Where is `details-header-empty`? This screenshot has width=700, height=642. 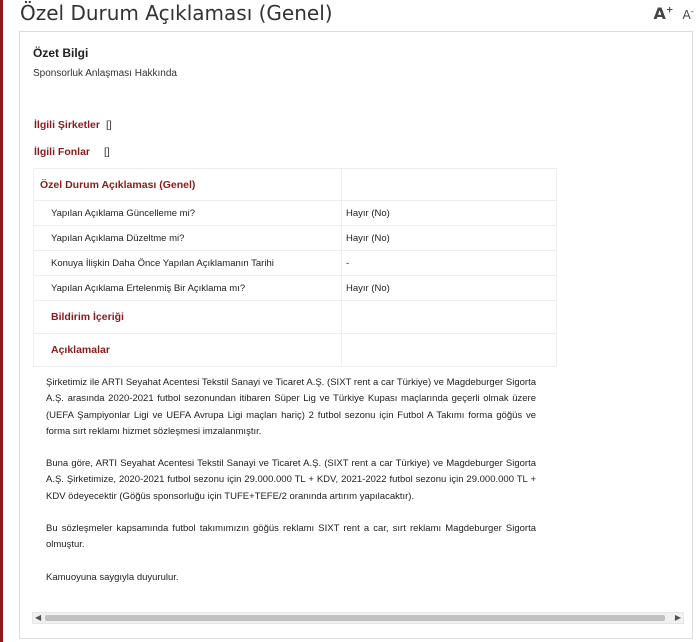
details-header-empty is located at coordinates (449, 184).